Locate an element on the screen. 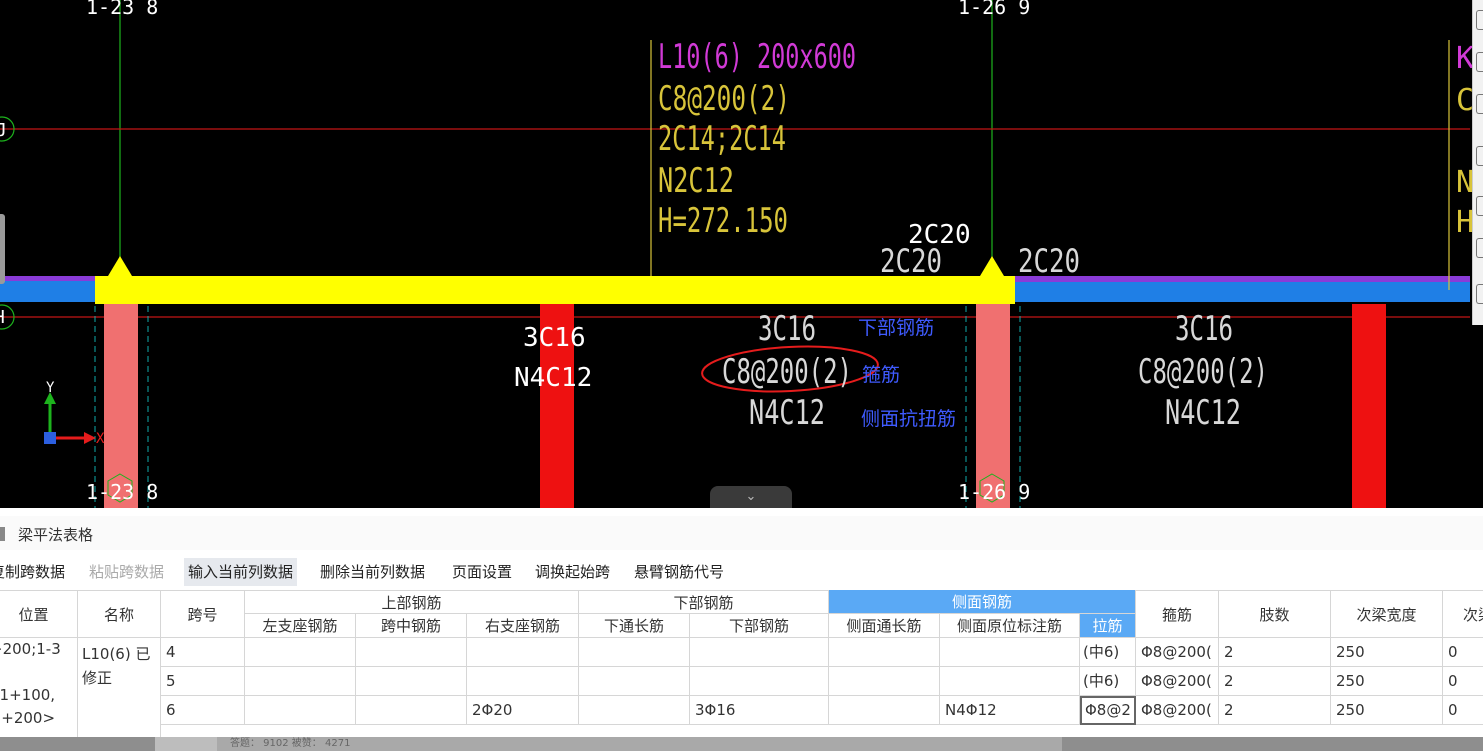 This screenshot has width=1483, height=751. row6-sub-beam-width: 250 is located at coordinates (1387, 710).